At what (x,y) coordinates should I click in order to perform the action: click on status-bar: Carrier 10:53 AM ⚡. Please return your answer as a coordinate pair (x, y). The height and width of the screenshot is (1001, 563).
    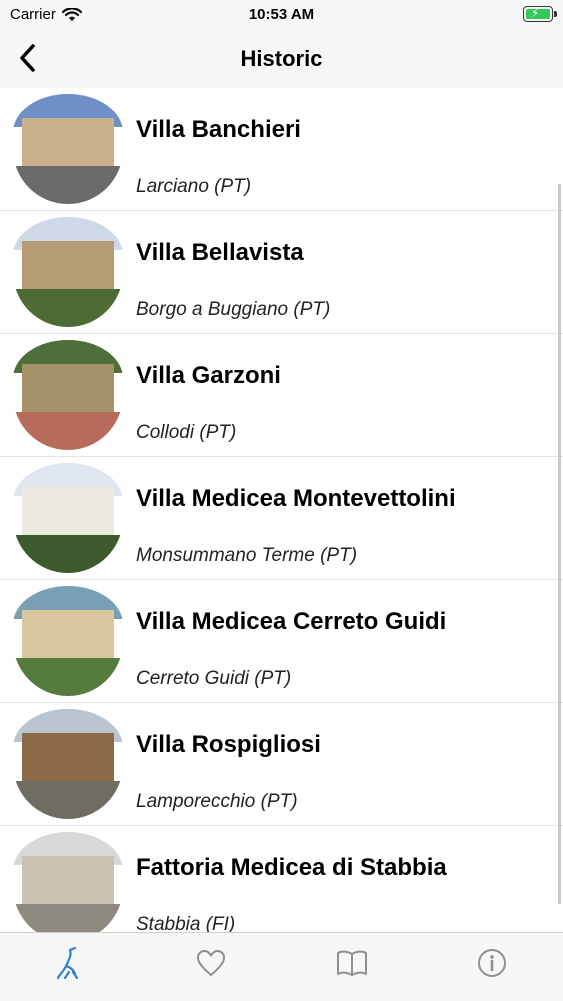
    Looking at the image, I should click on (281, 15).